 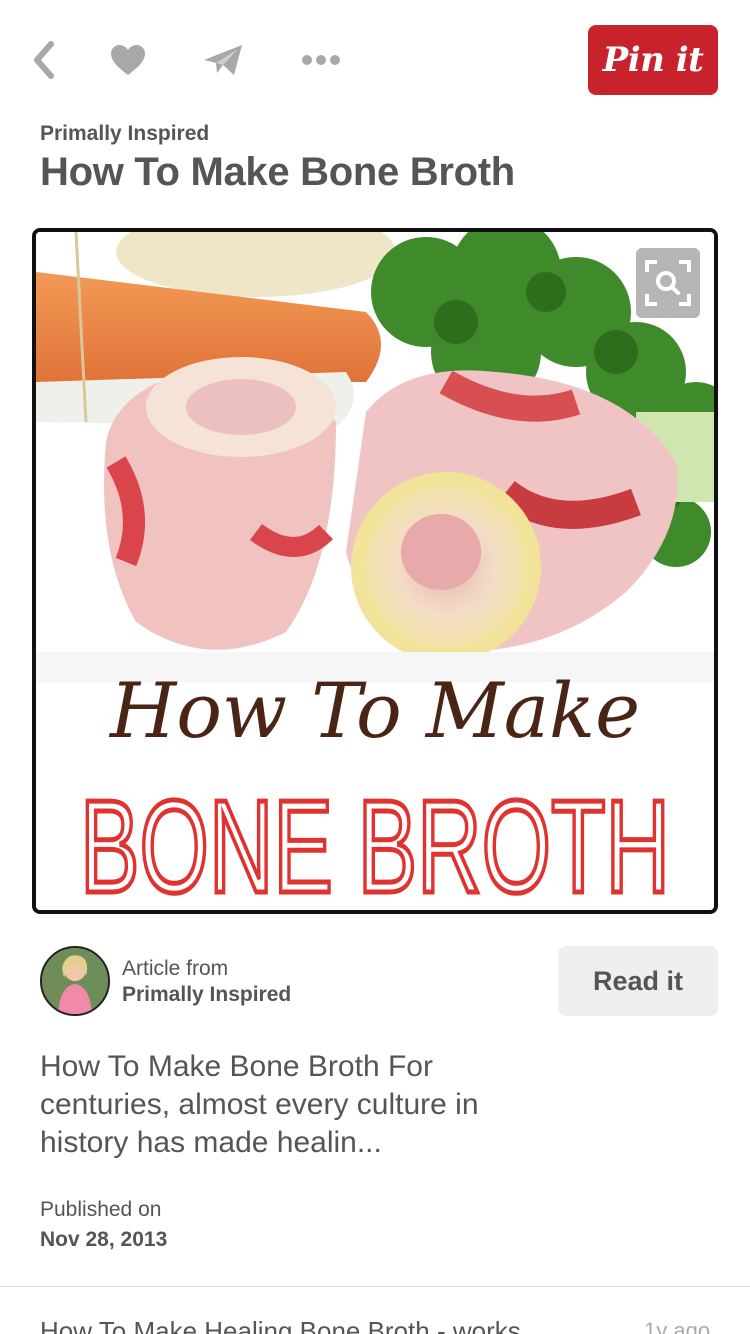 What do you see at coordinates (653, 60) in the screenshot?
I see `pin-it-button: Pin it` at bounding box center [653, 60].